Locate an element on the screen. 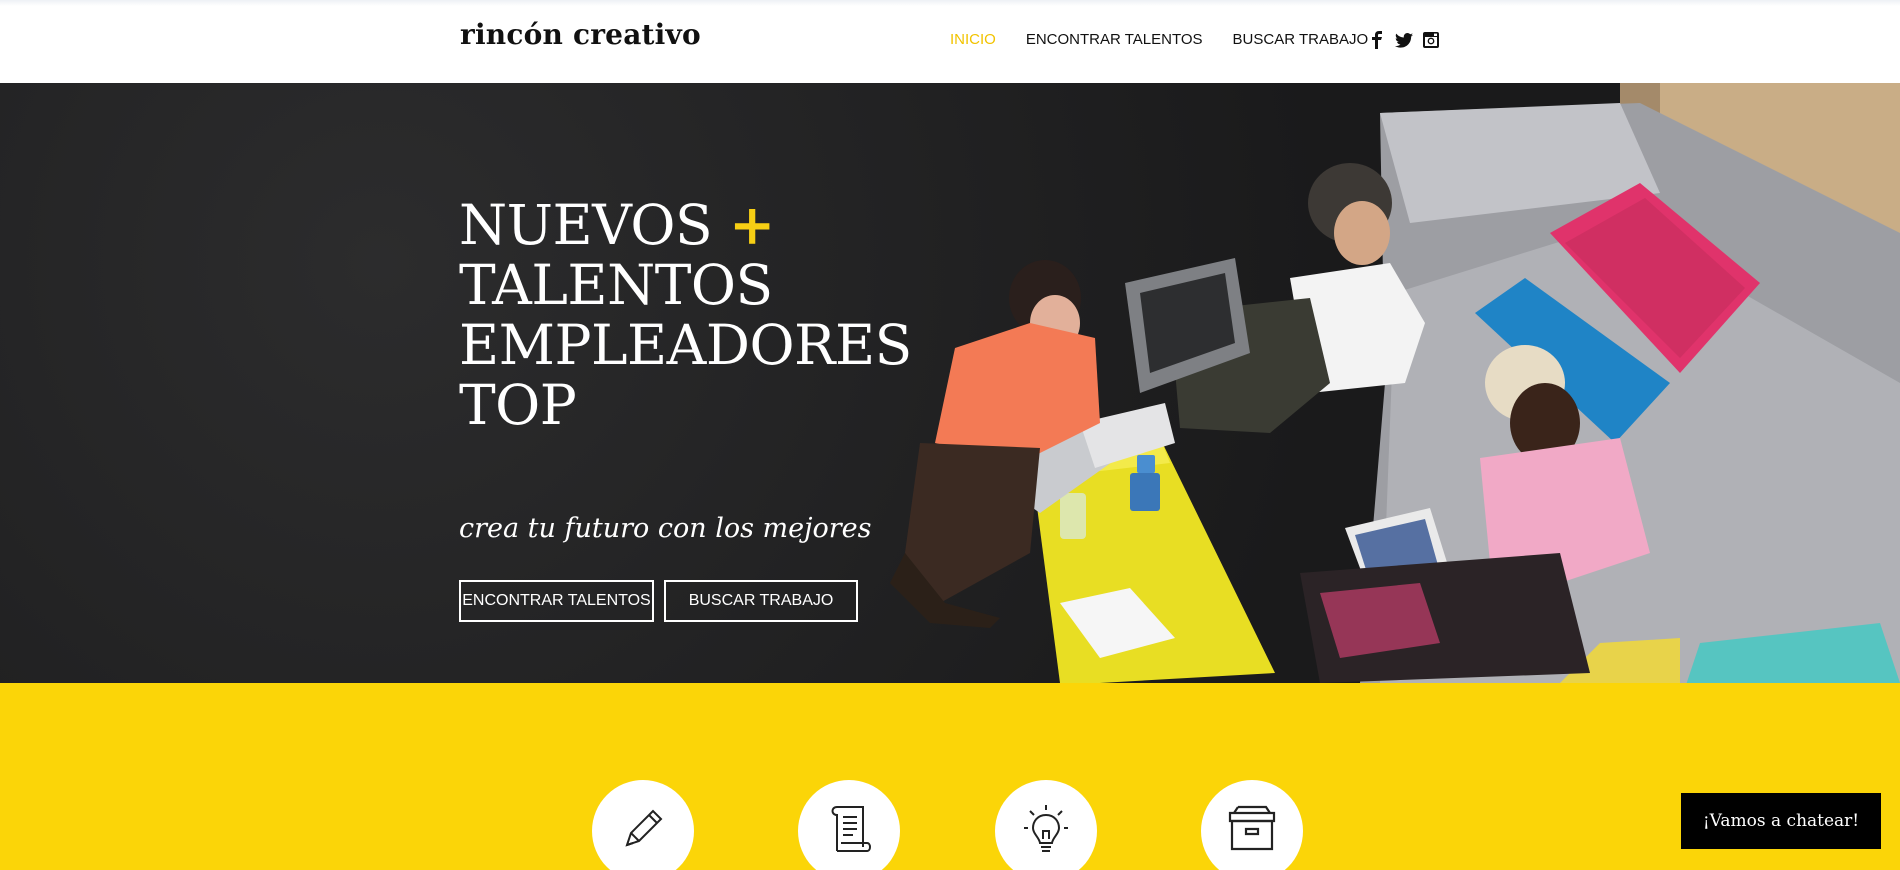  find-work-button: BUSCAR TRABAJO is located at coordinates (761, 601).